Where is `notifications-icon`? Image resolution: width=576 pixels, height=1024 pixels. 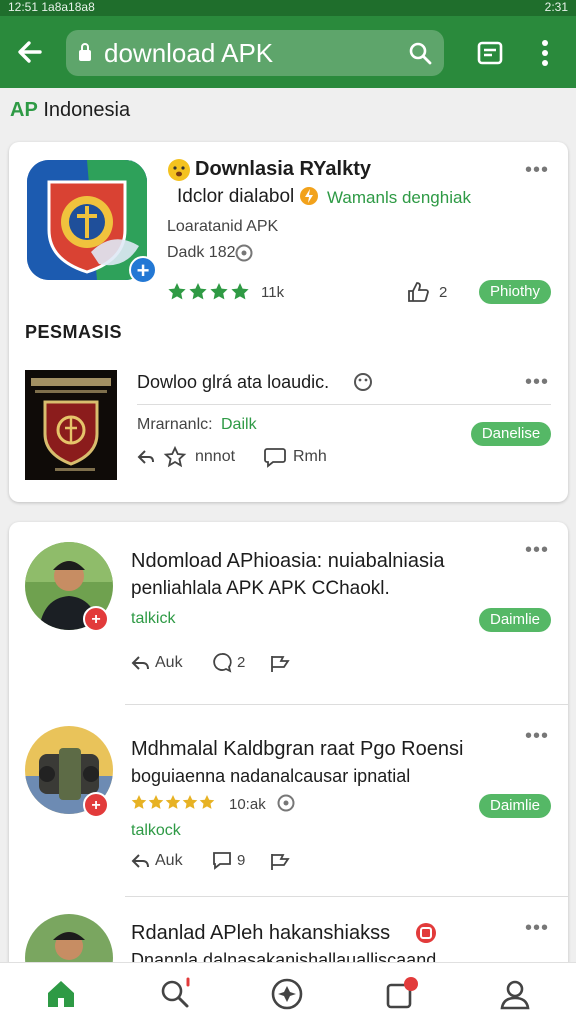 notifications-icon is located at coordinates (401, 994).